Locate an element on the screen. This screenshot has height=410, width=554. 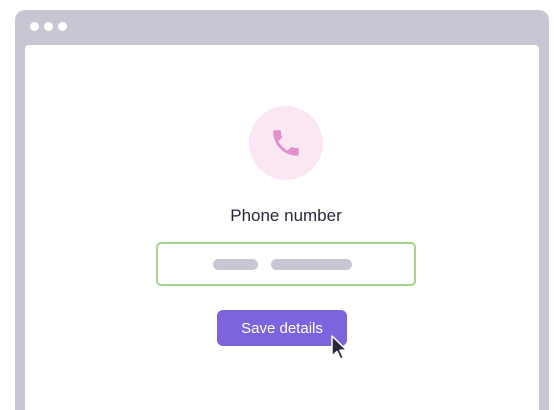
save-details-button: Save details is located at coordinates (282, 328).